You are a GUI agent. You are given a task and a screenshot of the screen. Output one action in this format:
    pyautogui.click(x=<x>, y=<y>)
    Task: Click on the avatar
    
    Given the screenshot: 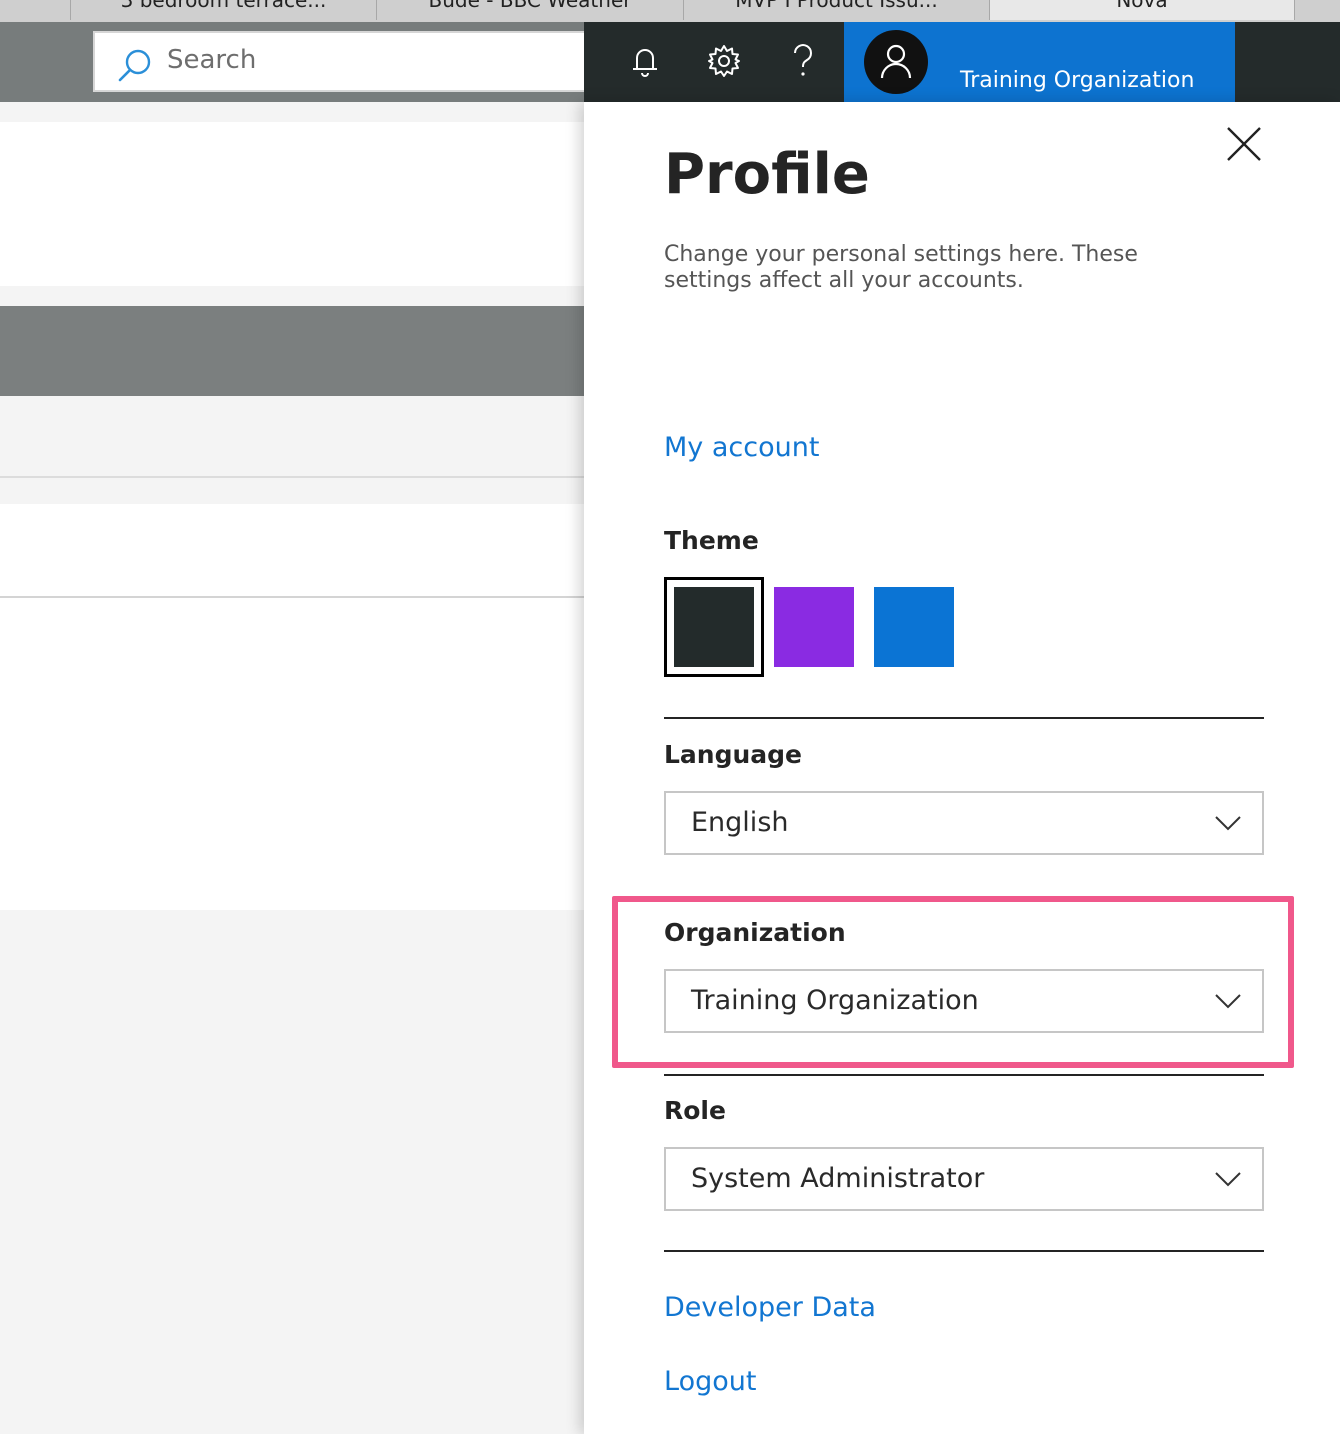 What is the action you would take?
    pyautogui.click(x=896, y=62)
    